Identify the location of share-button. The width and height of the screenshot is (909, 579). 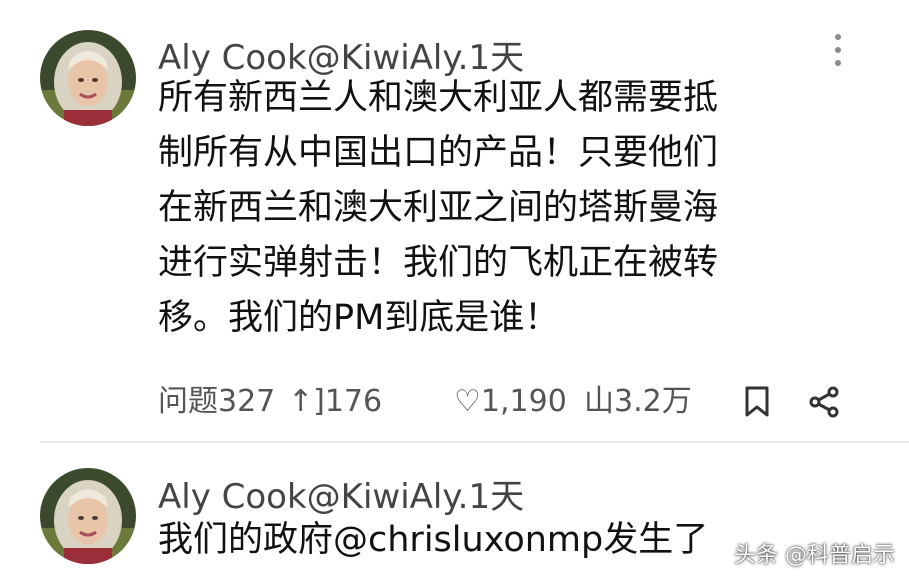
(824, 402).